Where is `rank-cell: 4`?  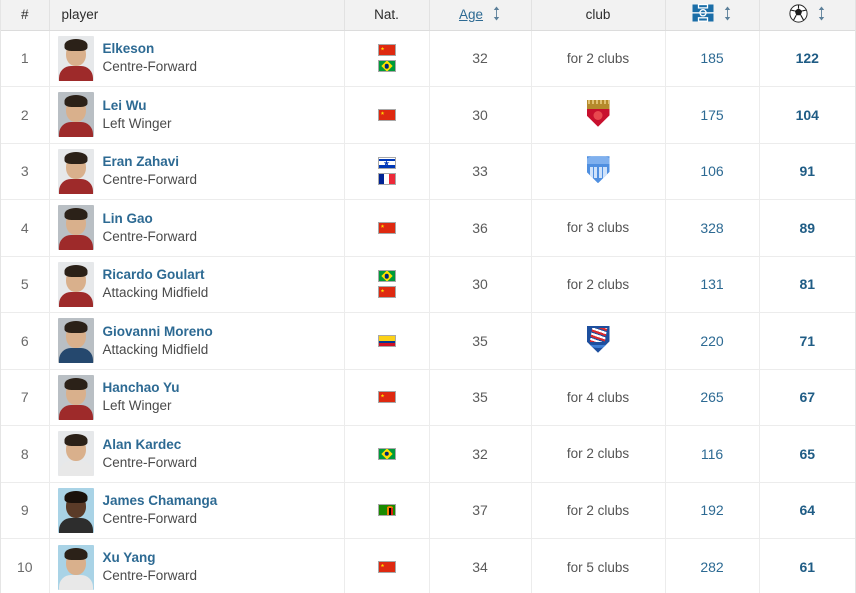 rank-cell: 4 is located at coordinates (25, 228).